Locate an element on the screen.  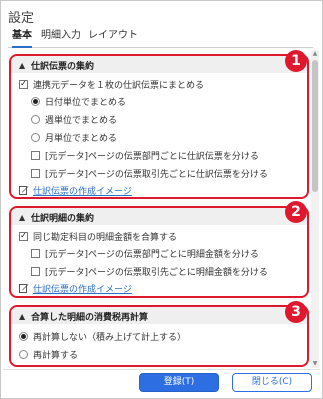
split-by-department-row: [元データ]ページの伝票部門ごとに仕訳伝票を分ける is located at coordinates (145, 155).